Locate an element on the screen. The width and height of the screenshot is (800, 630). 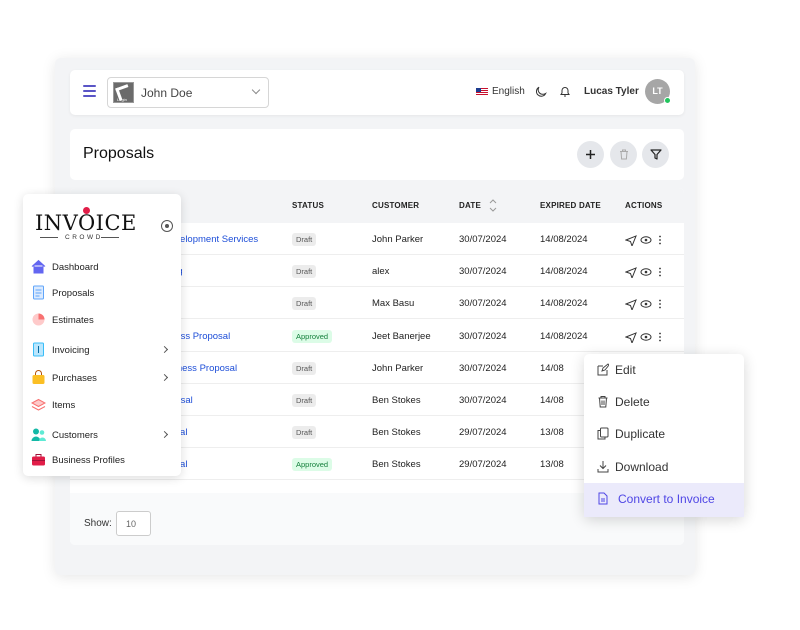
invoice-icon is located at coordinates (38, 349).